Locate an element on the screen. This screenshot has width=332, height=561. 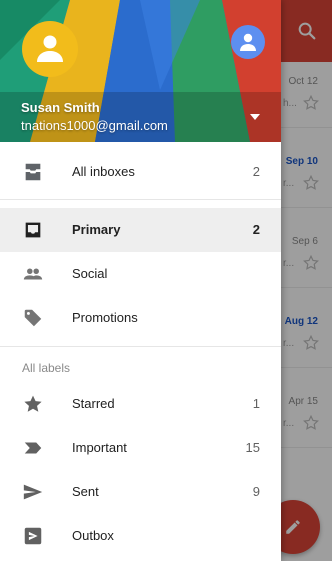
star-icon is located at coordinates (33, 403).